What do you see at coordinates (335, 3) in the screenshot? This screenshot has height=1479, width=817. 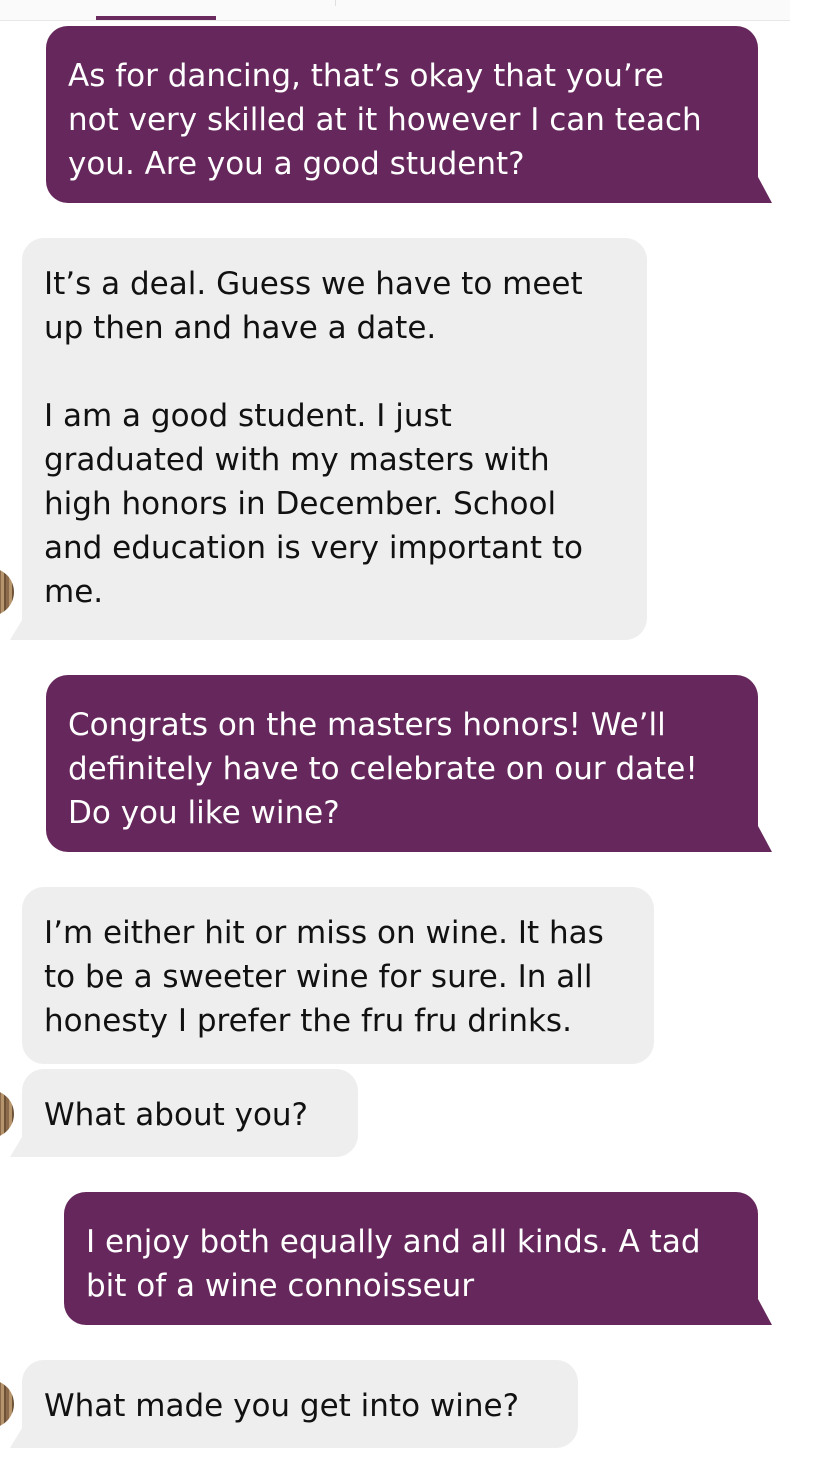 I see `tab-divider` at bounding box center [335, 3].